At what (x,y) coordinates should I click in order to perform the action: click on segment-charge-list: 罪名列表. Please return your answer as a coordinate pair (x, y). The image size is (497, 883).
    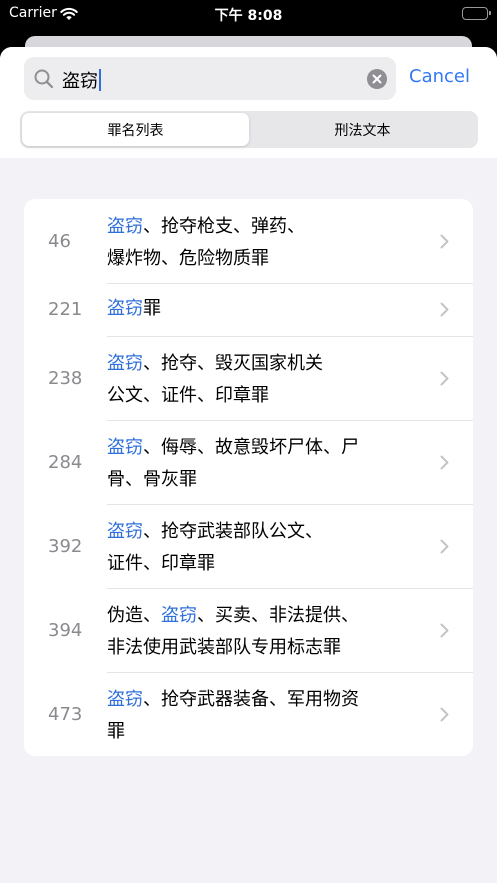
    Looking at the image, I should click on (135, 129).